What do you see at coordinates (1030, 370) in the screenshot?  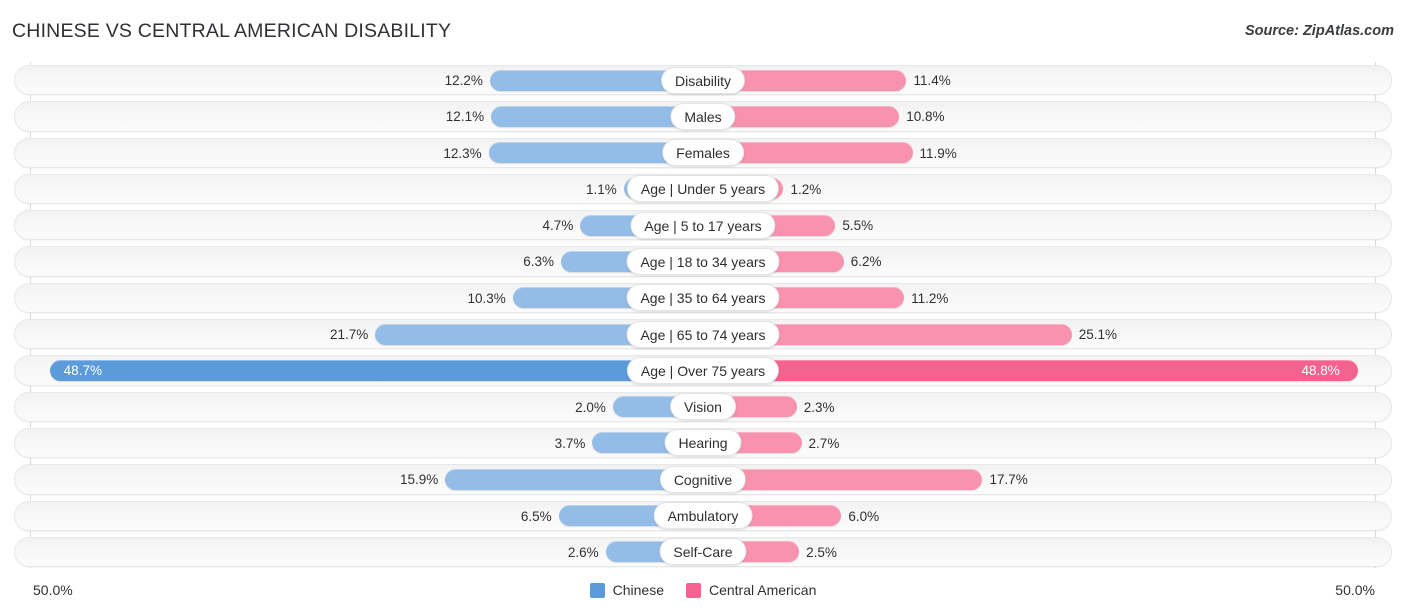 I see `bar-right-central-american` at bounding box center [1030, 370].